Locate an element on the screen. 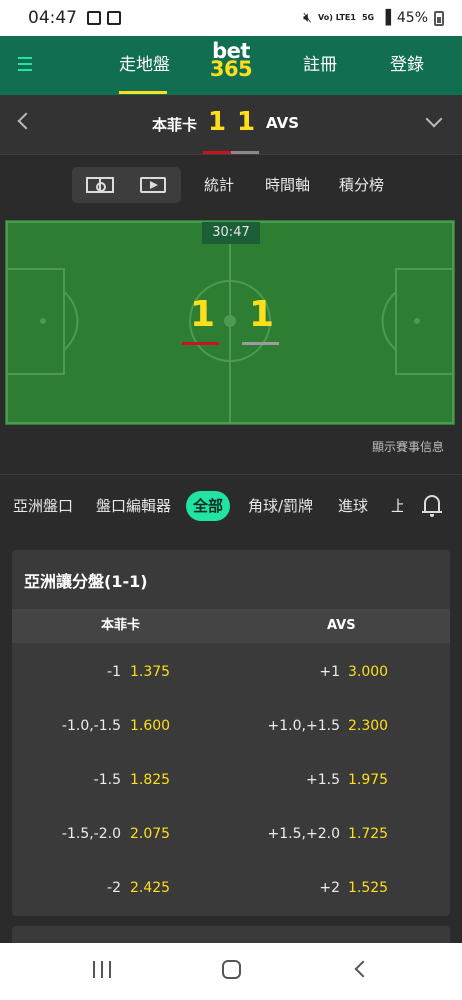 This screenshot has height=1000, width=462. home-handicap: -1.0,-1.5 is located at coordinates (91, 726).